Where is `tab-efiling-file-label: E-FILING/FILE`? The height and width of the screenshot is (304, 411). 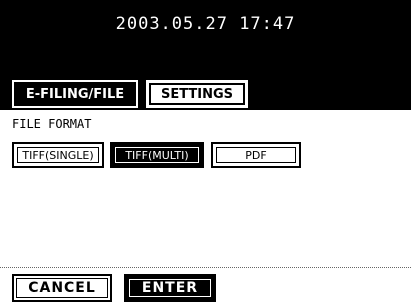
tab-efiling-file-label: E-FILING/FILE is located at coordinates (75, 94).